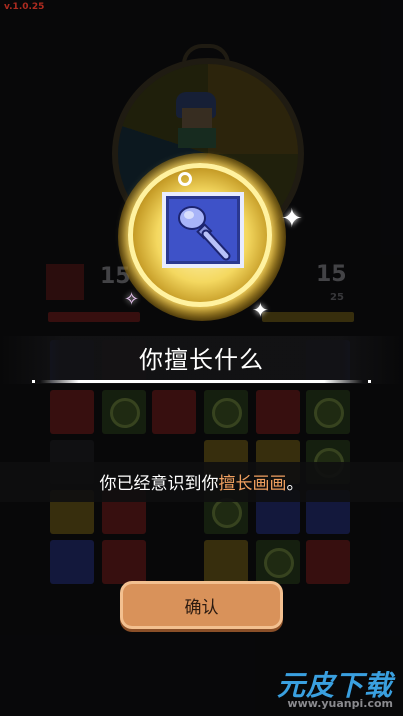  I want to click on description-prefix: 你已经意识到你, so click(159, 484).